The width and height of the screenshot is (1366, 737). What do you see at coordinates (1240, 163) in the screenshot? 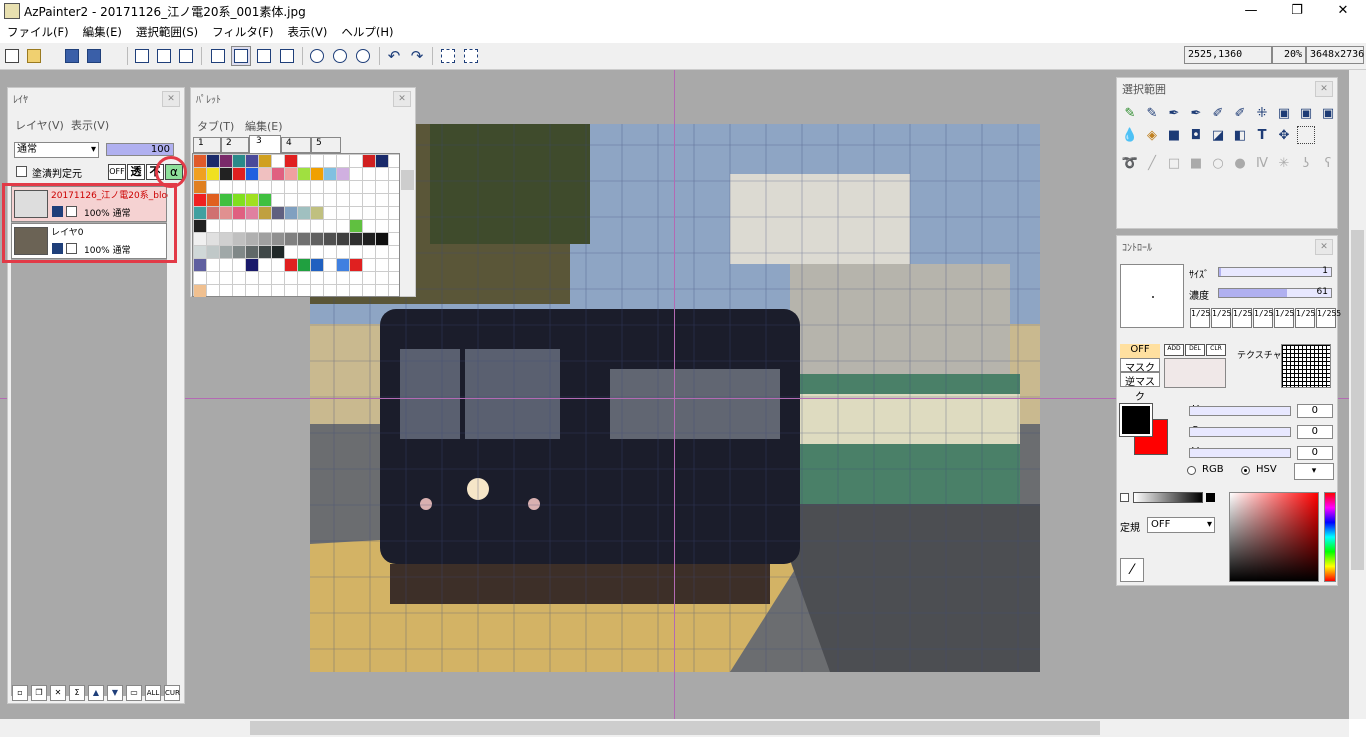
I see `ellipse-fill-icon: ●` at bounding box center [1240, 163].